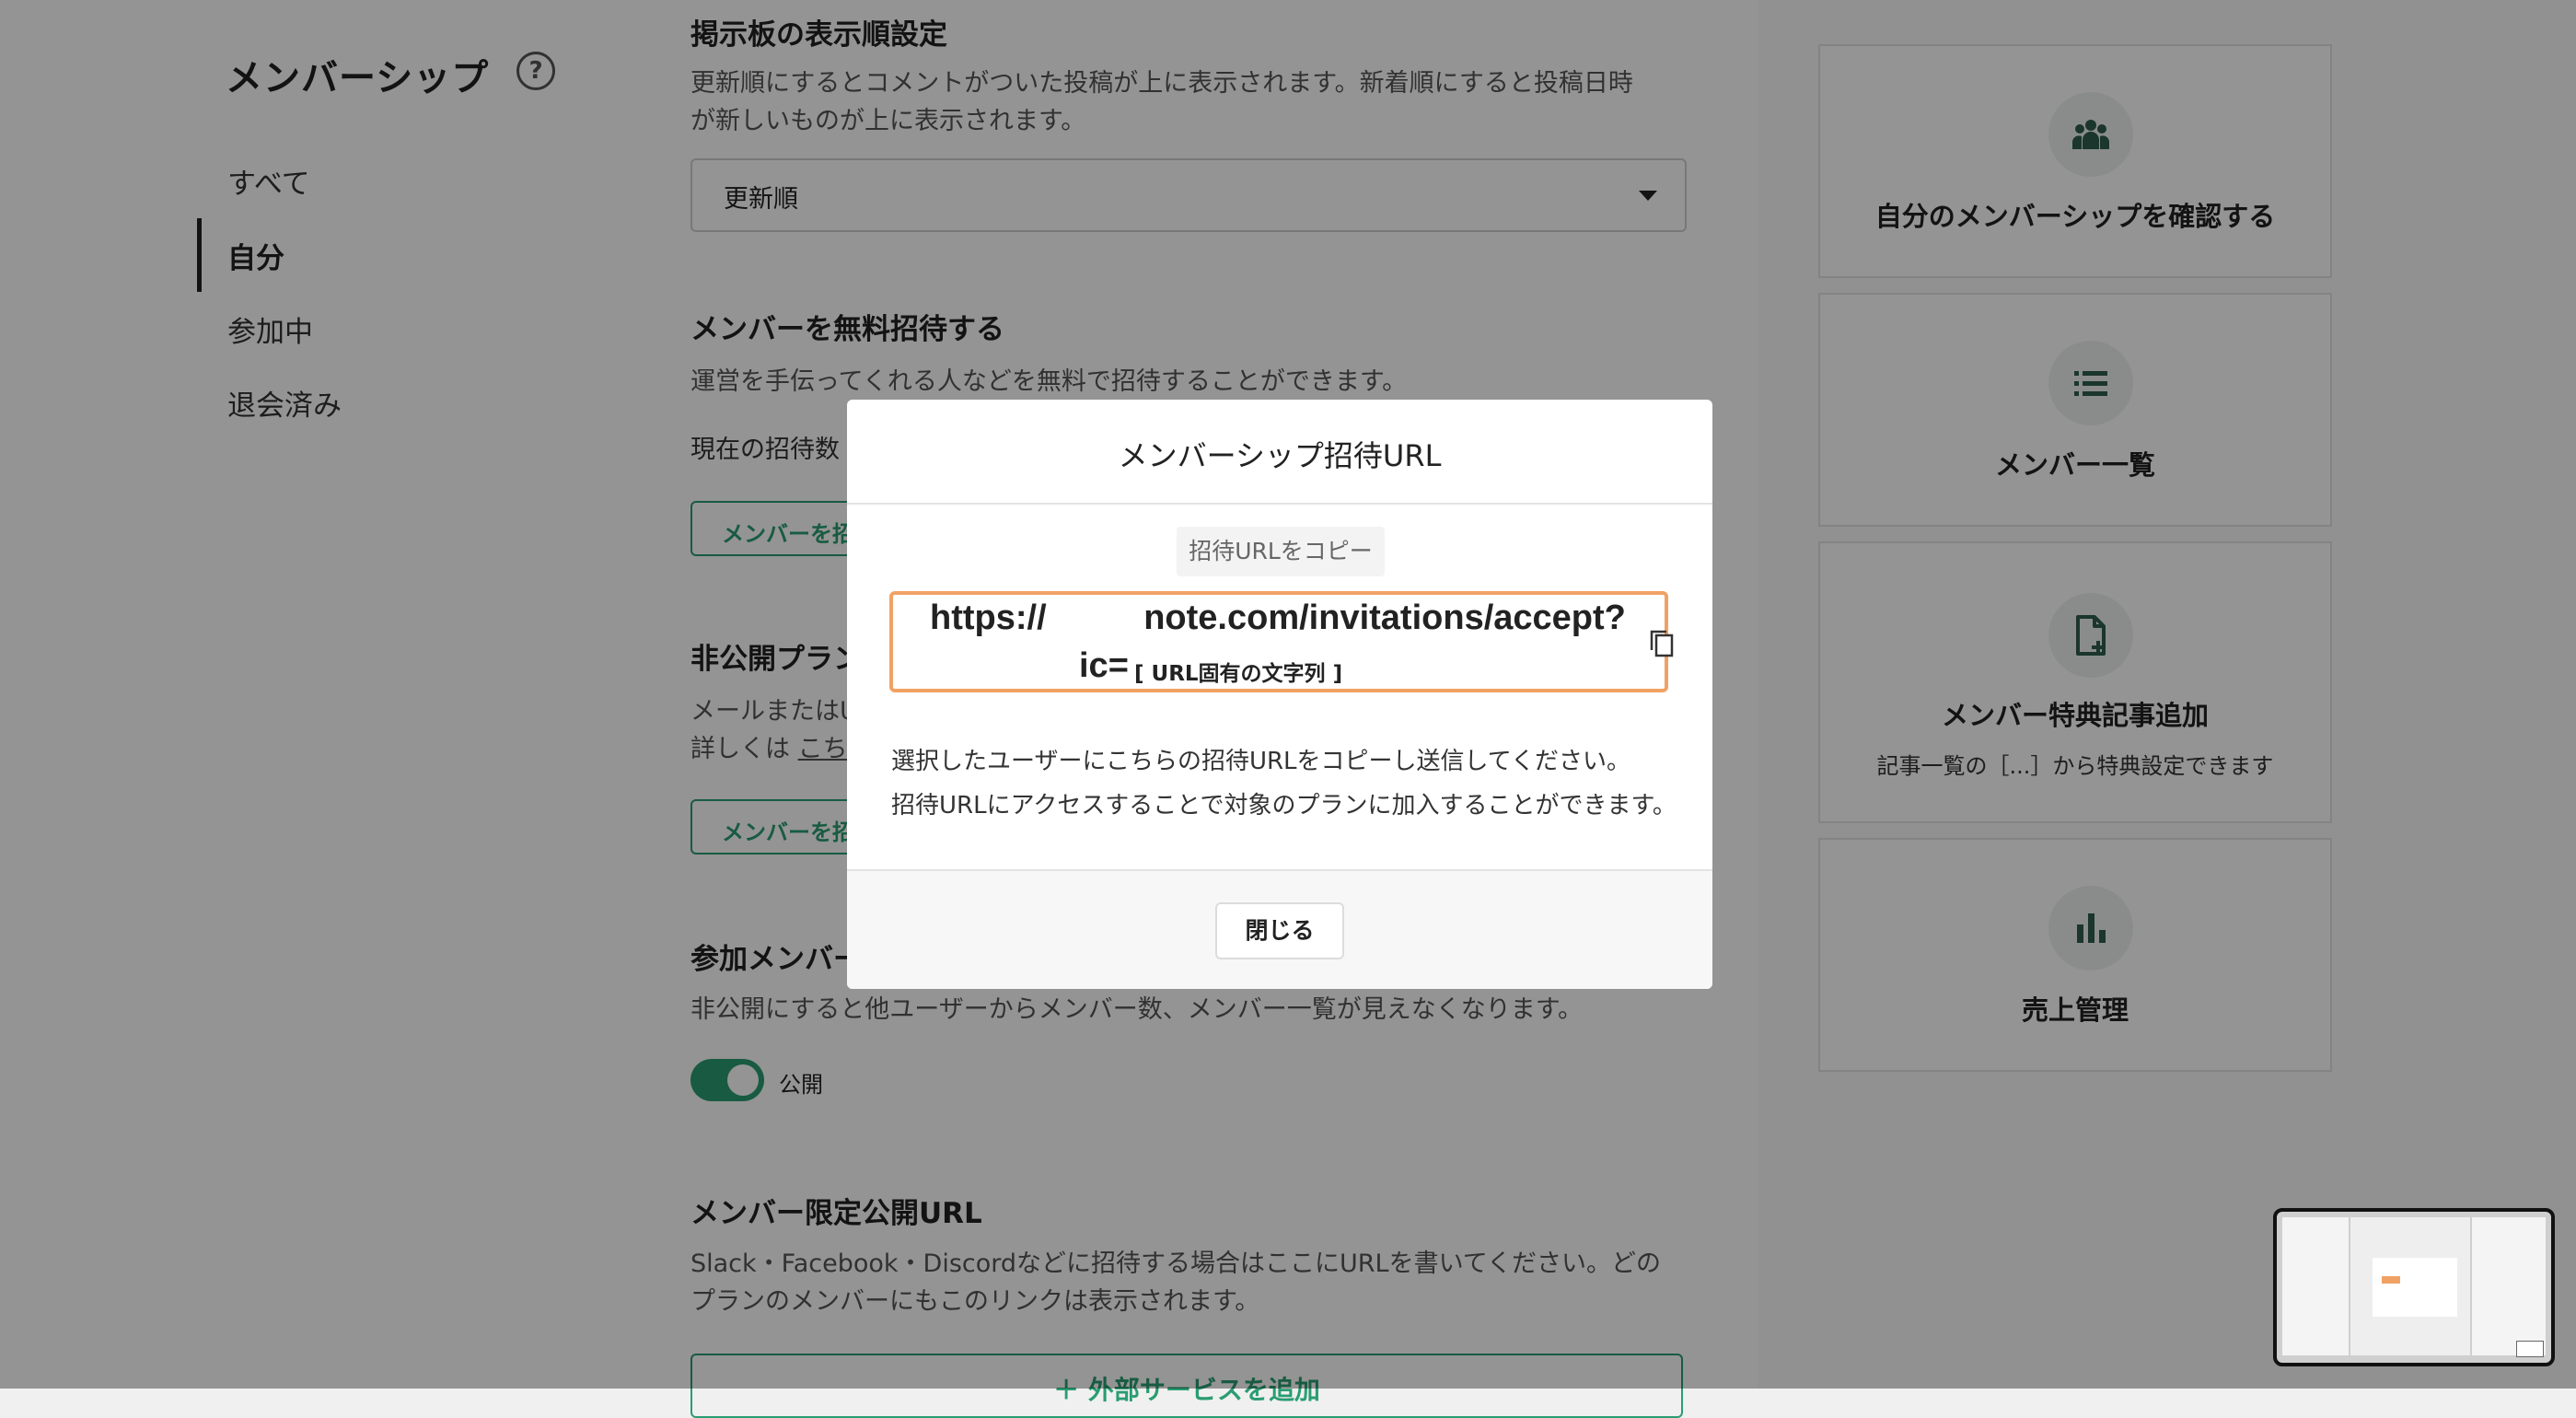 The image size is (2576, 1418). I want to click on url-text-line1: https:// note.com/invitations/accept?, so click(1278, 619).